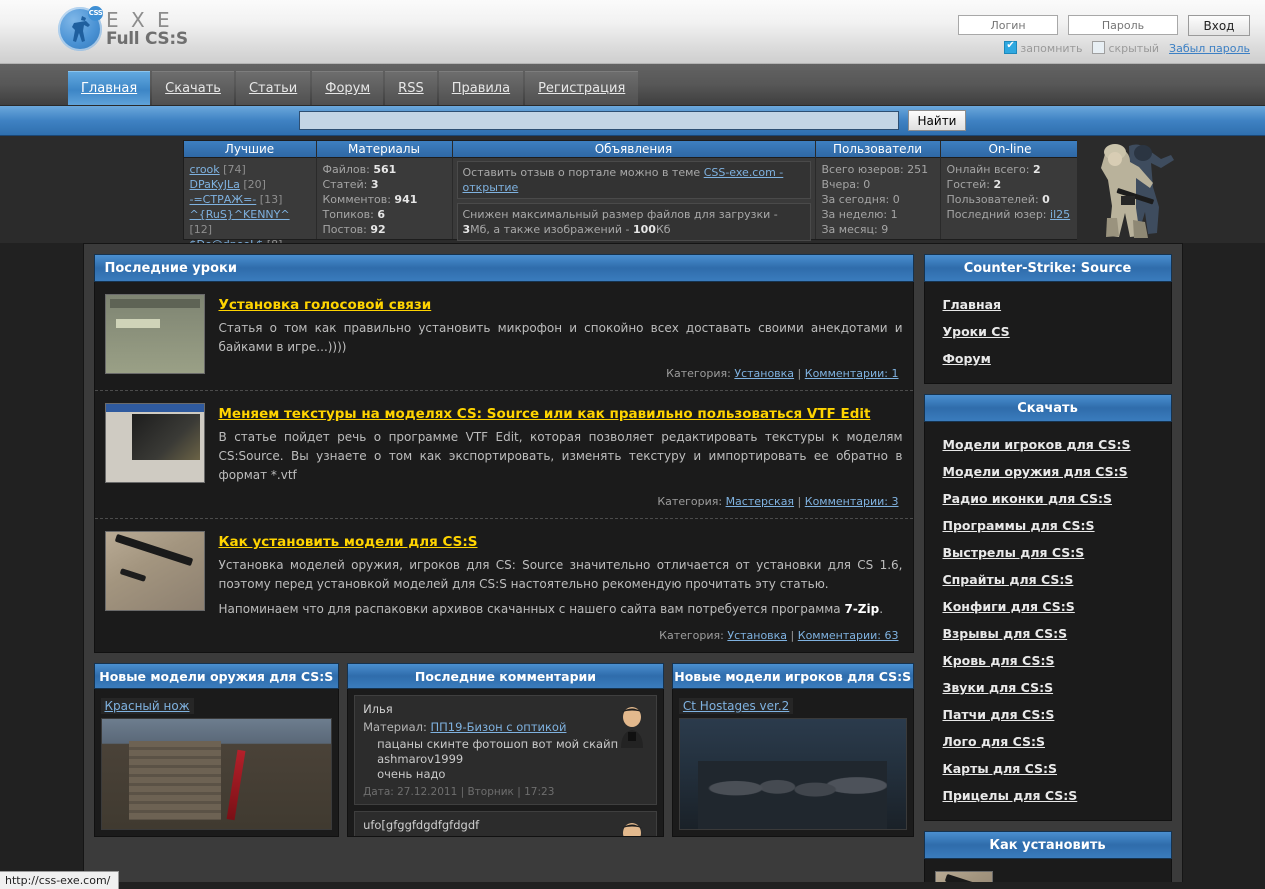 This screenshot has height=889, width=1265. I want to click on nav-item-0: Главная, so click(109, 88).